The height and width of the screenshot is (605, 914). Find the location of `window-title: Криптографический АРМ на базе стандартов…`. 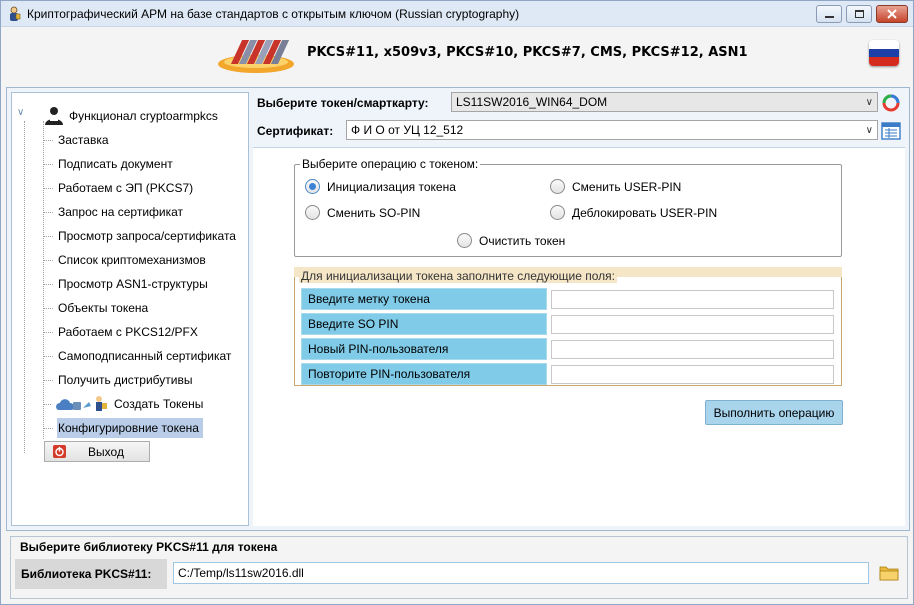

window-title: Криптографический АРМ на базе стандартов… is located at coordinates (273, 14).